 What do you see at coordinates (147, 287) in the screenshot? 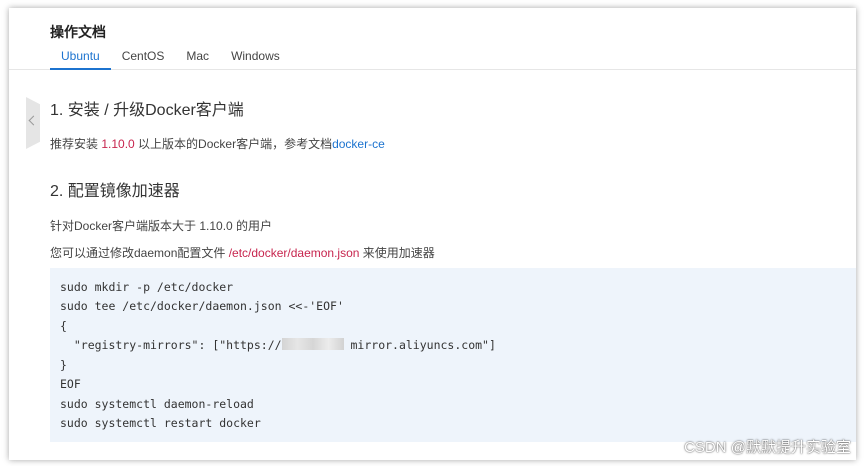
I see `code-line: sudo mkdir -p /etc/docker` at bounding box center [147, 287].